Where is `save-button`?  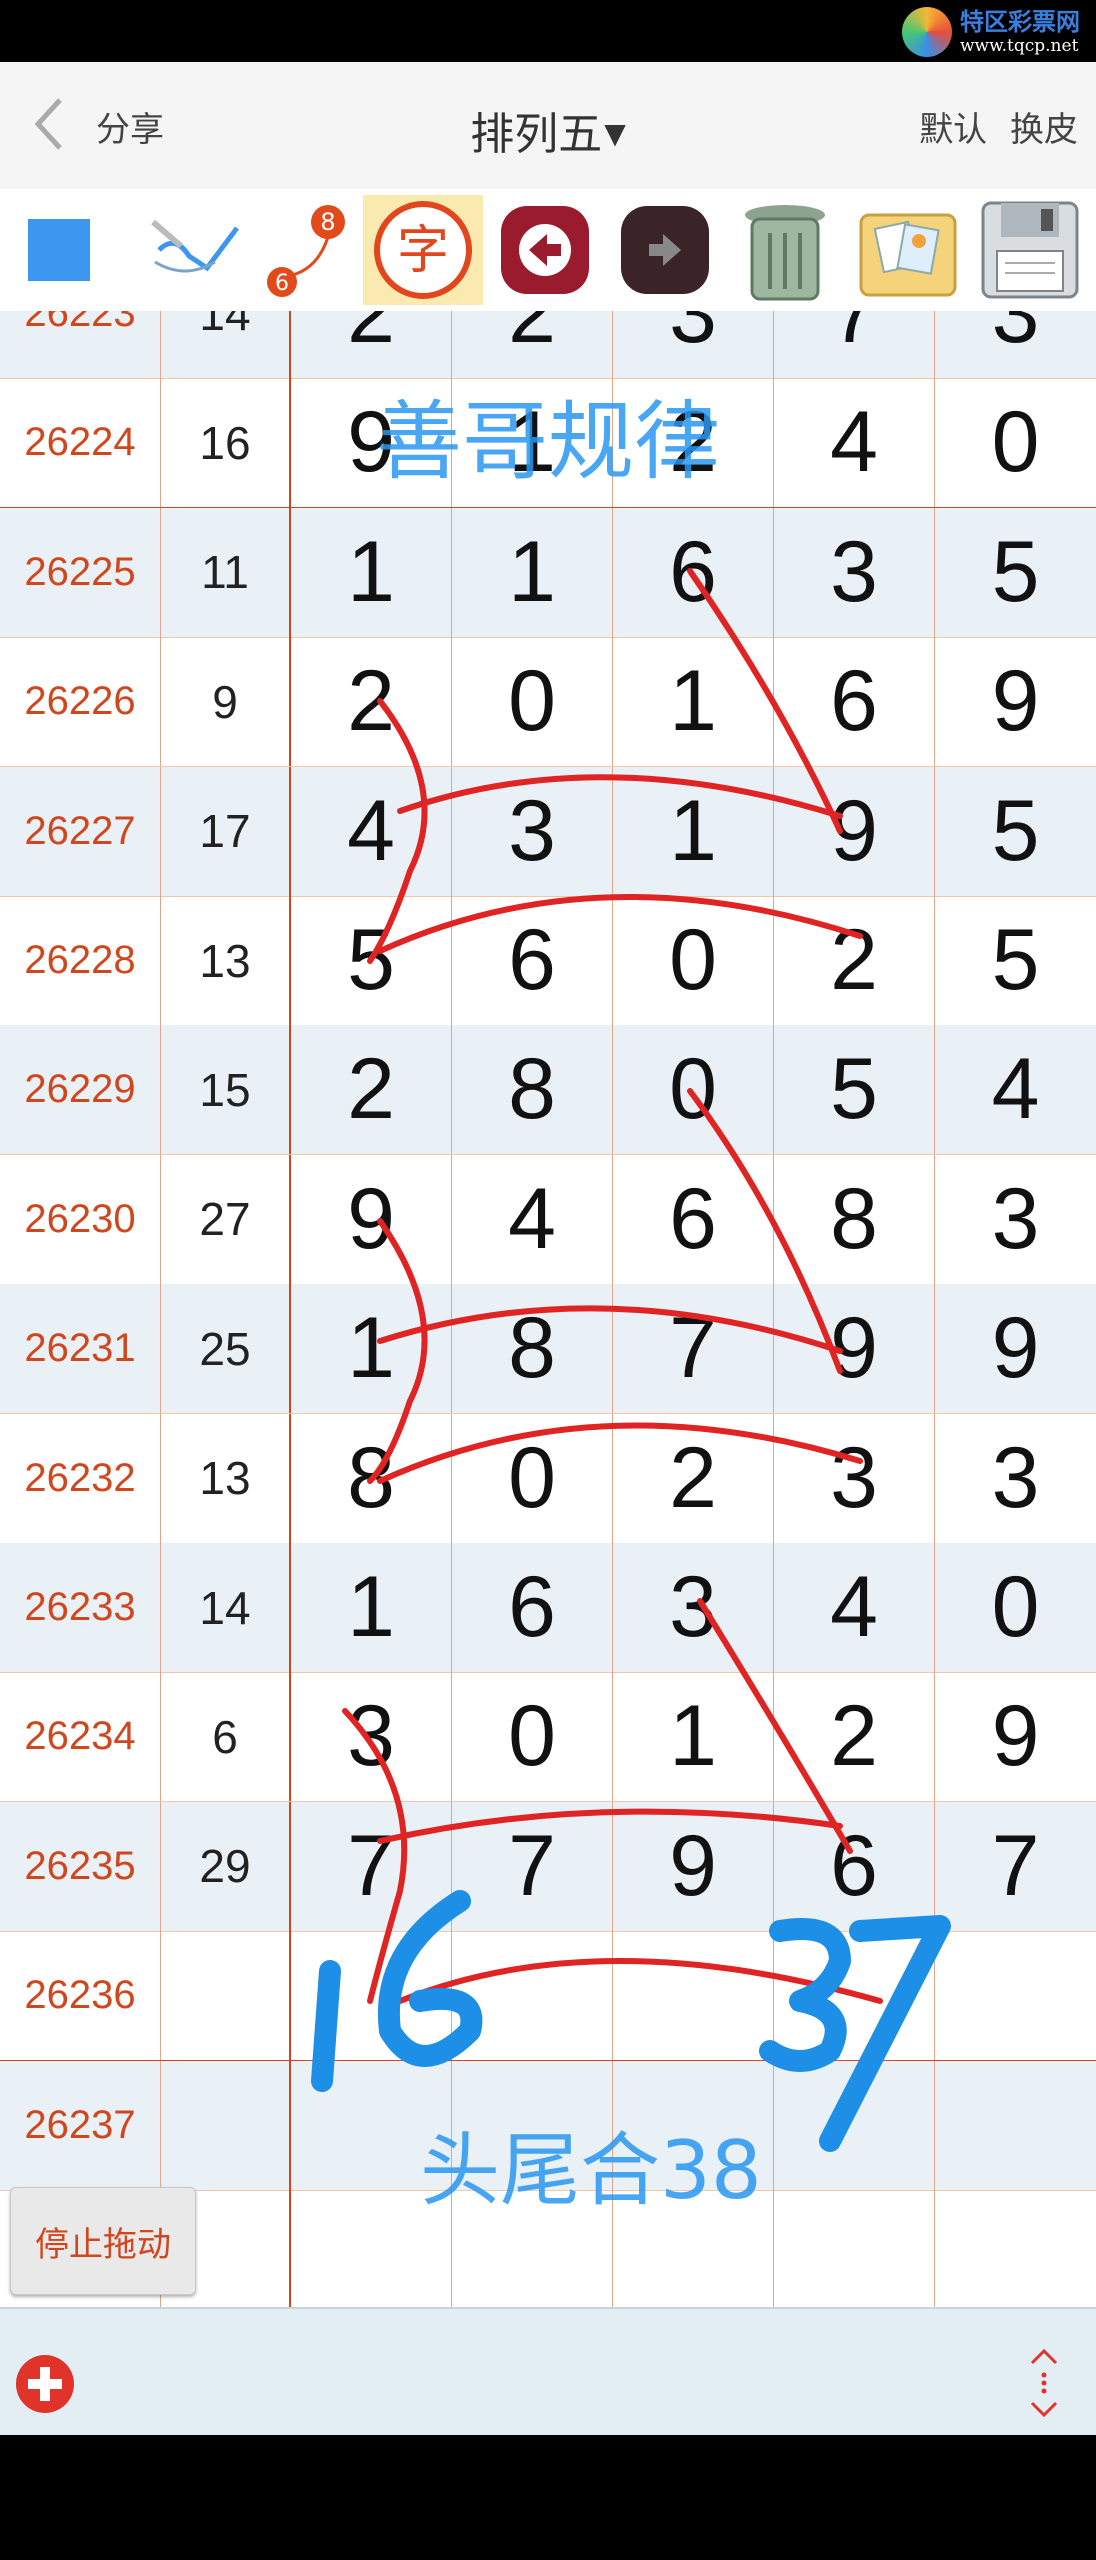 save-button is located at coordinates (1030, 250).